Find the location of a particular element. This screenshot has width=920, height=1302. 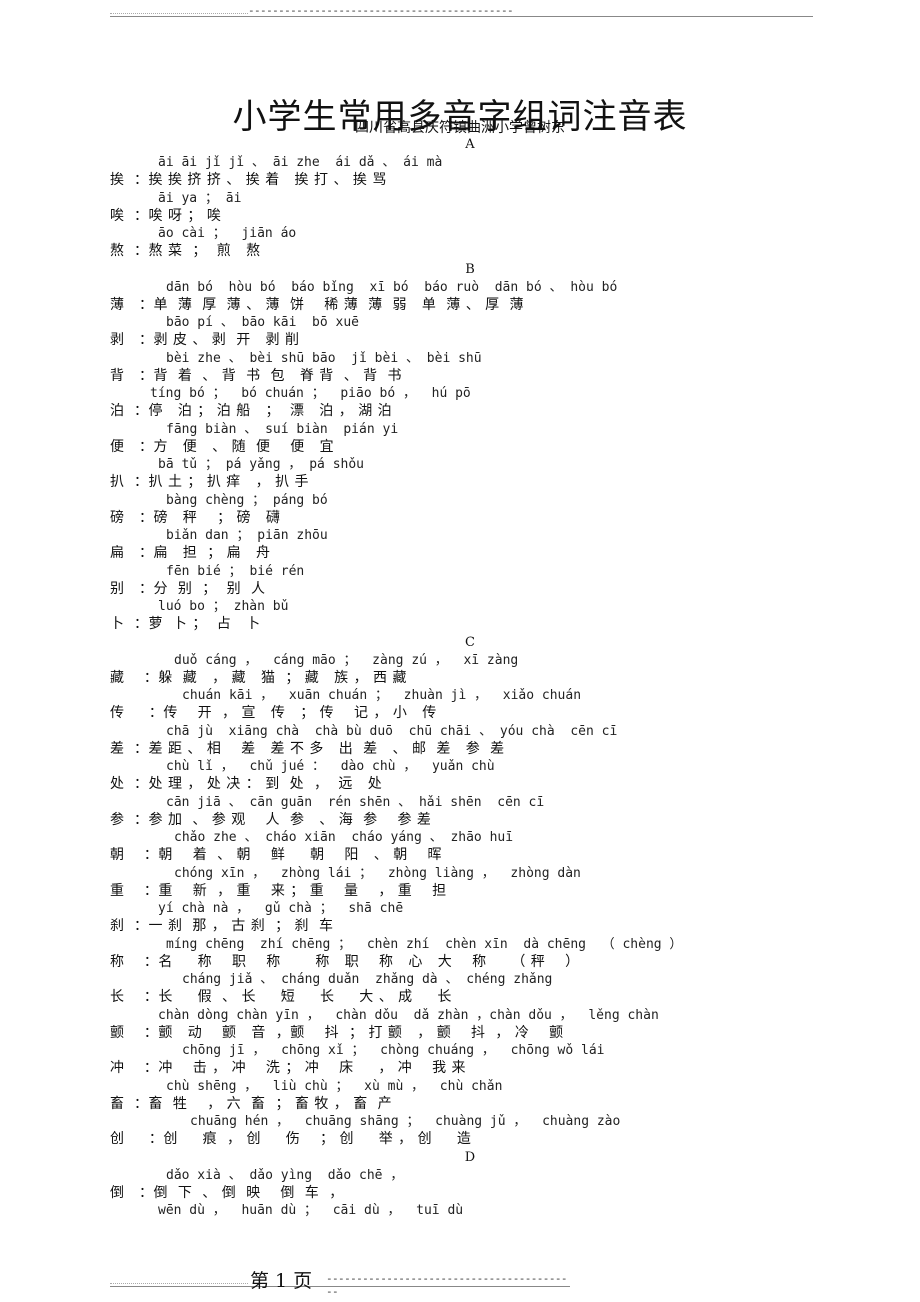

section-letter: D is located at coordinates (470, 1157).